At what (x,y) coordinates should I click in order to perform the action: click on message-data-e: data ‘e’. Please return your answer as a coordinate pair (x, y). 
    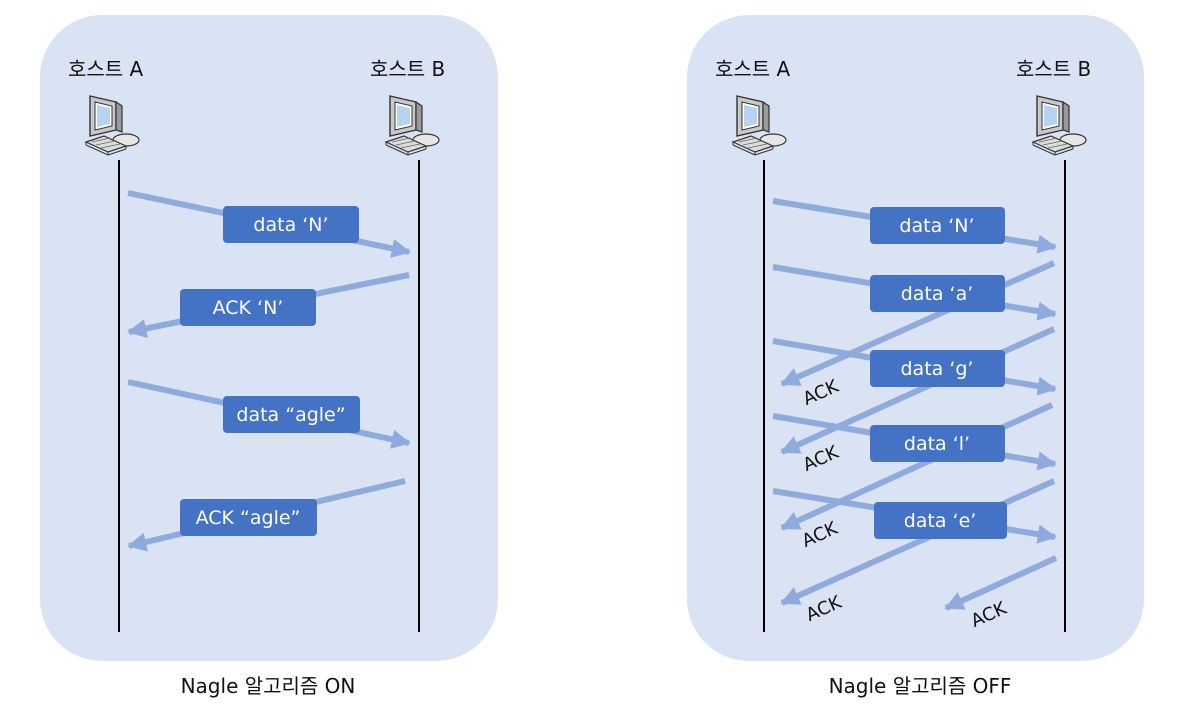
    Looking at the image, I should click on (940, 520).